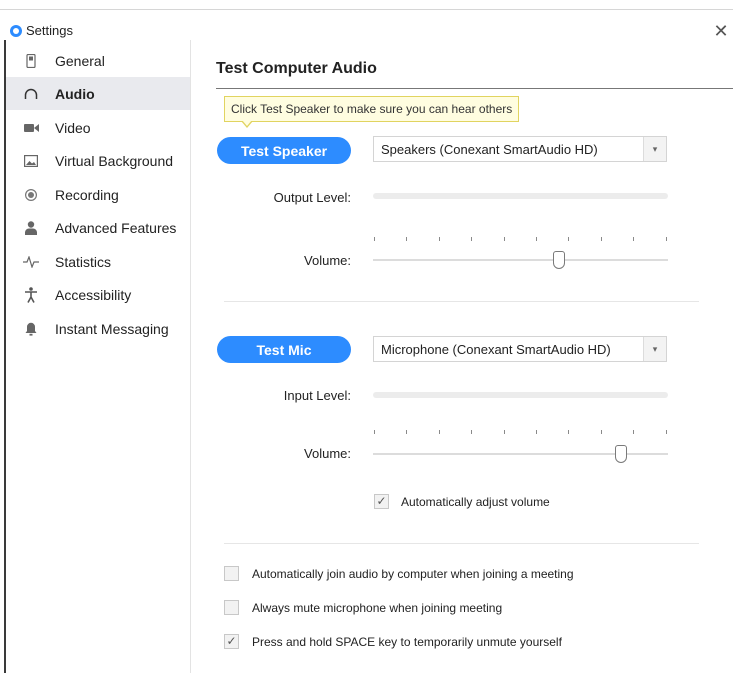 This screenshot has width=733, height=673. Describe the element at coordinates (366, 5) in the screenshot. I see `window-top-edge` at that location.